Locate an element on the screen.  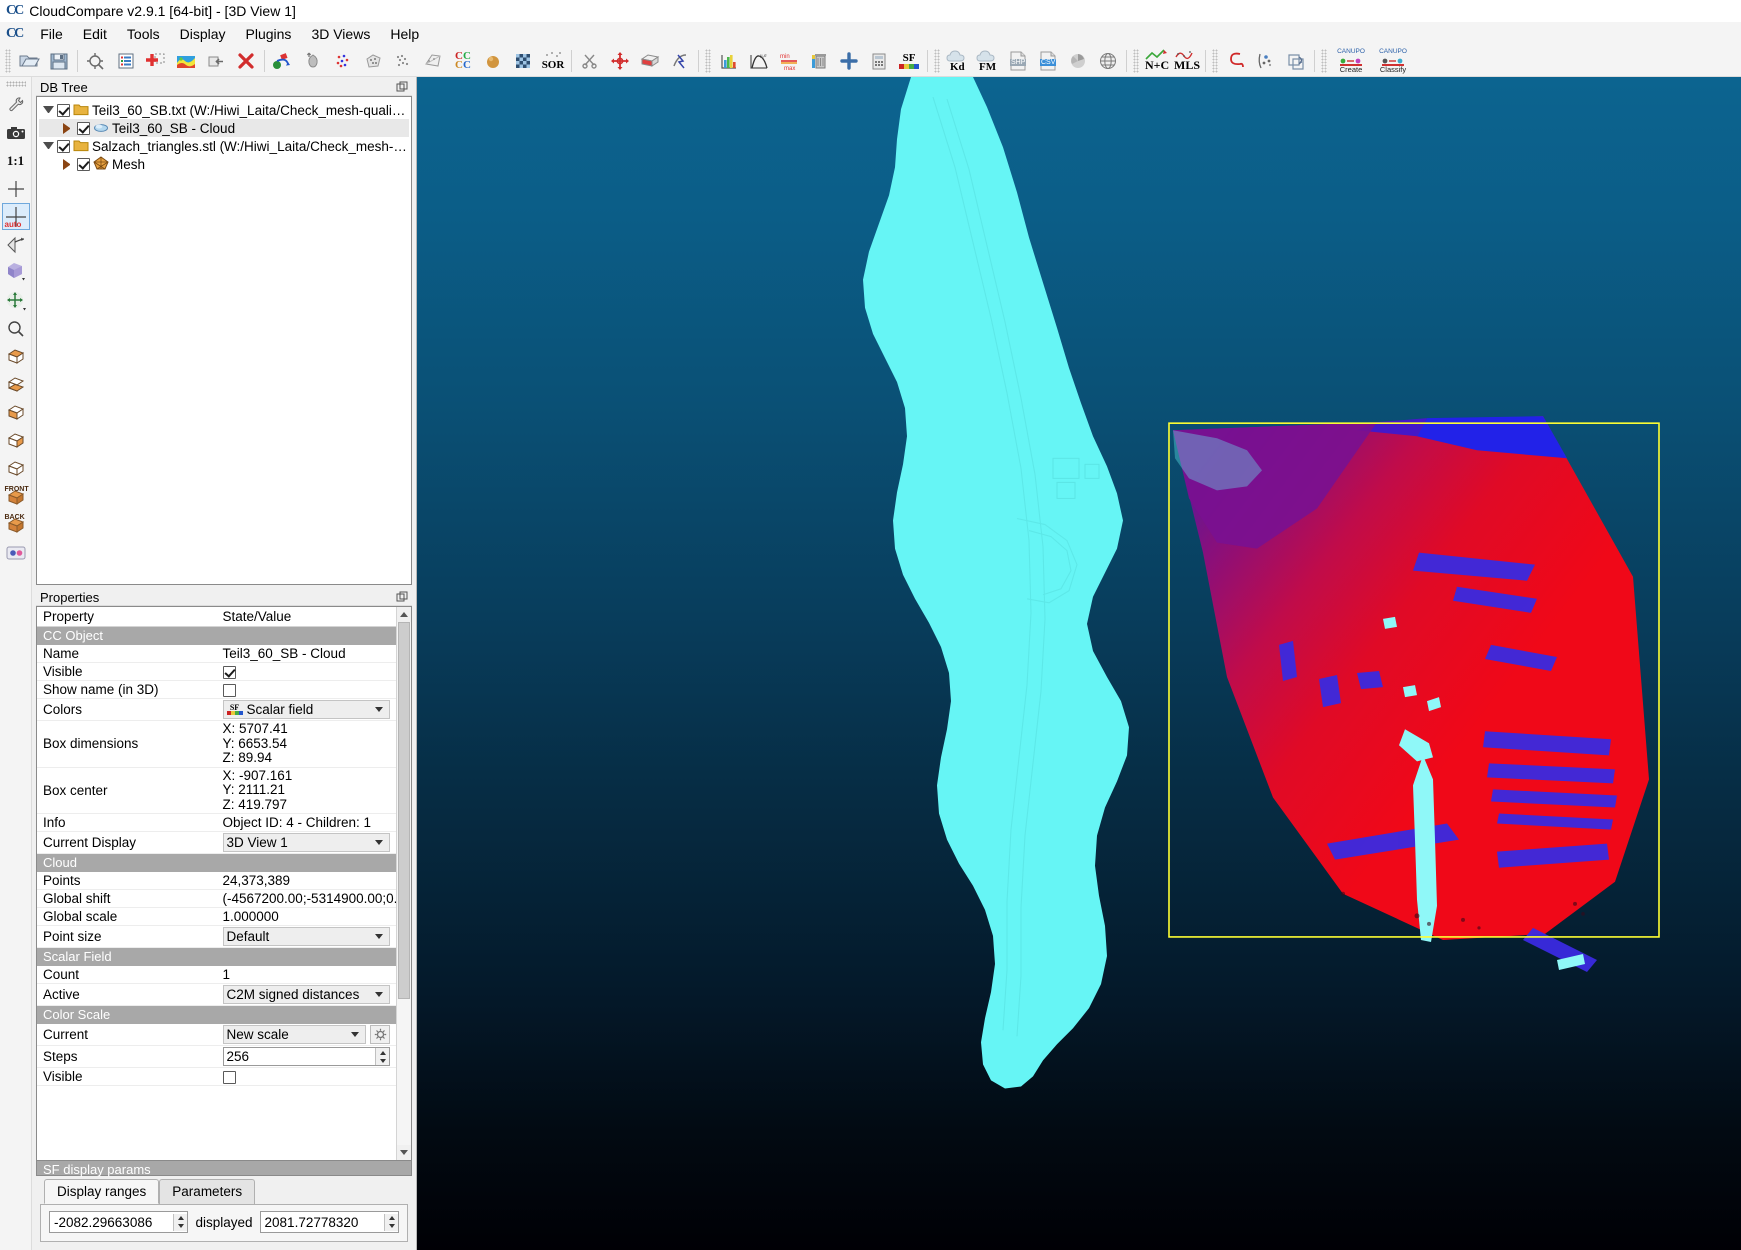
color-scale-combo: New scale is located at coordinates (294, 1035).